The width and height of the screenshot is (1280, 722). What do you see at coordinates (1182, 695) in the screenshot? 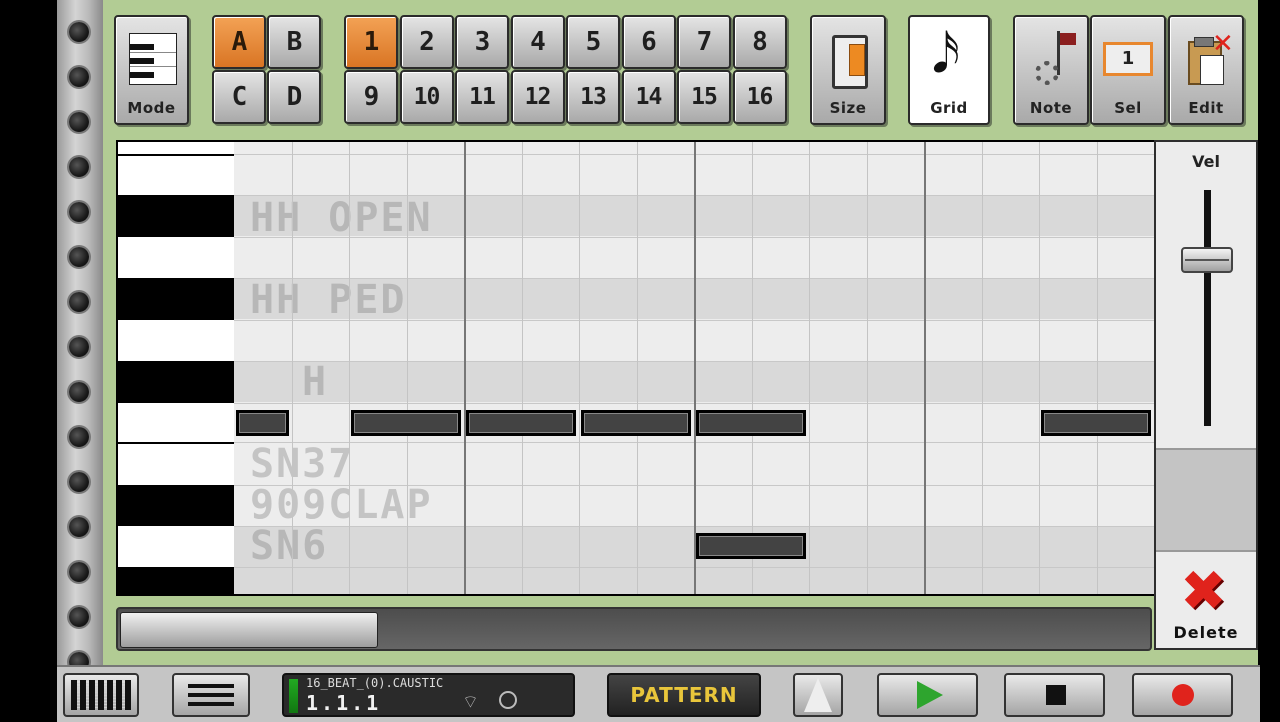
I see `record-button` at bounding box center [1182, 695].